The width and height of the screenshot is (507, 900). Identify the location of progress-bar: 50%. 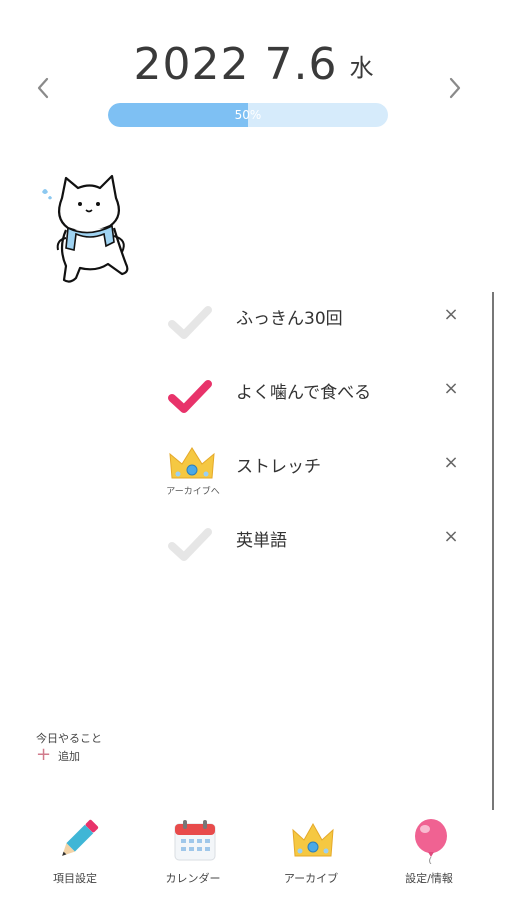
(248, 115).